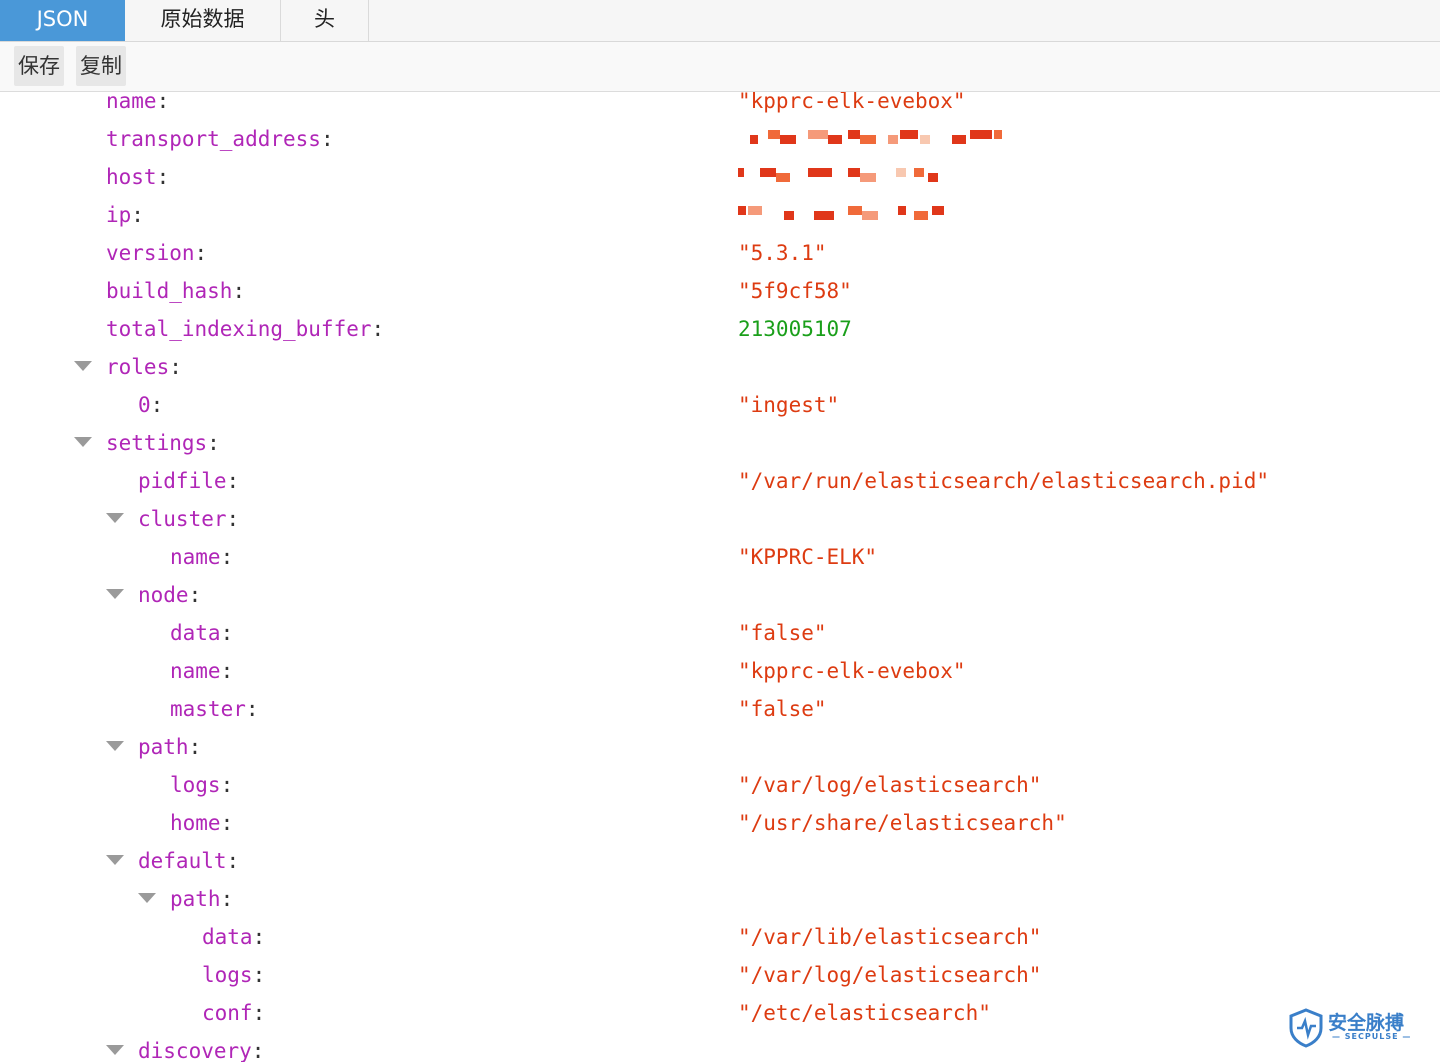 The image size is (1440, 1062). I want to click on json-value: "/etc/elasticsearch", so click(864, 1013).